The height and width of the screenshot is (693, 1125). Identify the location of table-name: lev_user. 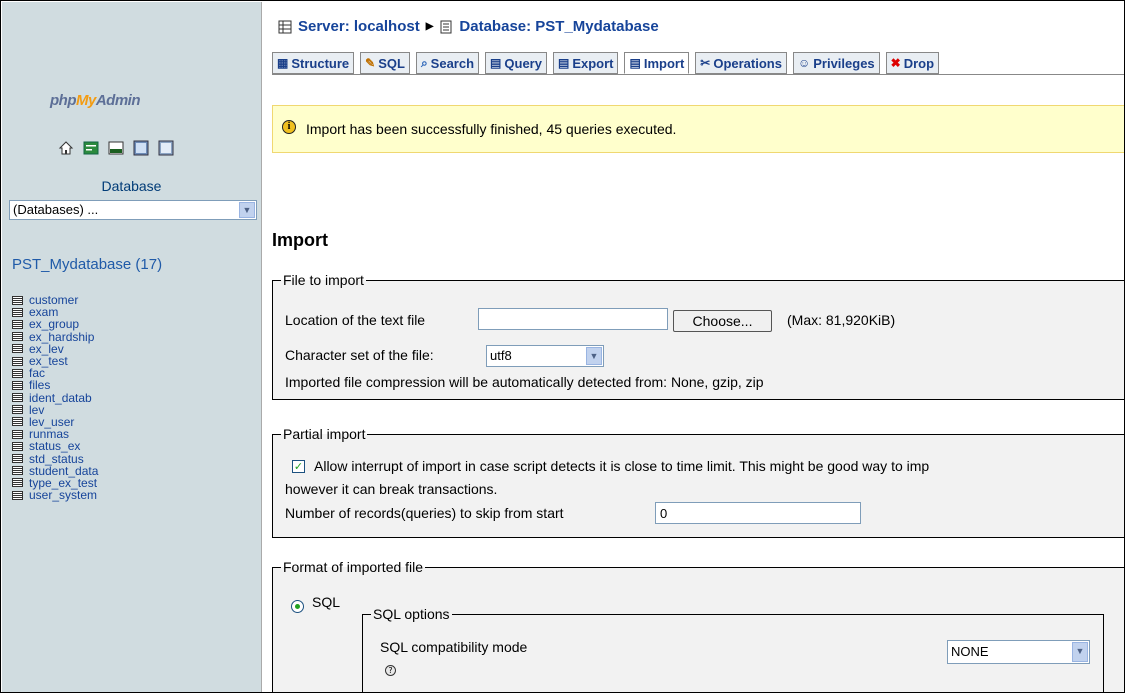
(51, 422).